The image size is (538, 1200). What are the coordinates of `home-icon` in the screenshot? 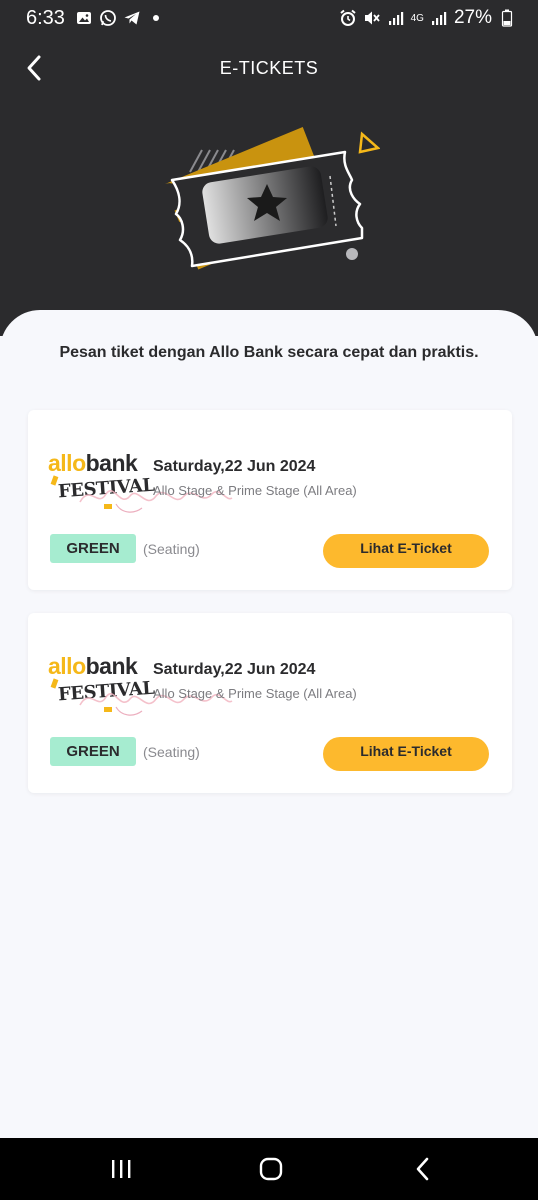 It's located at (271, 1169).